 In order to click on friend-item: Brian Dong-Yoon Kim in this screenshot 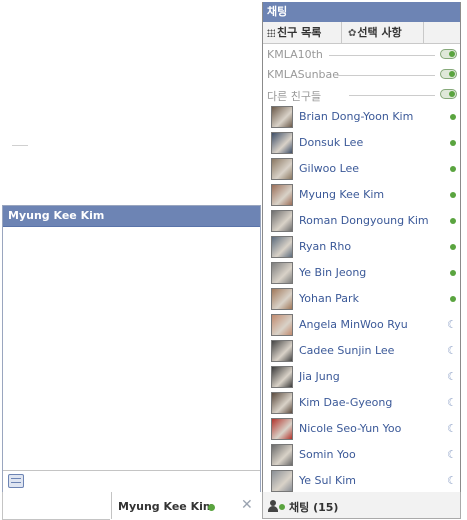, I will do `click(364, 117)`.